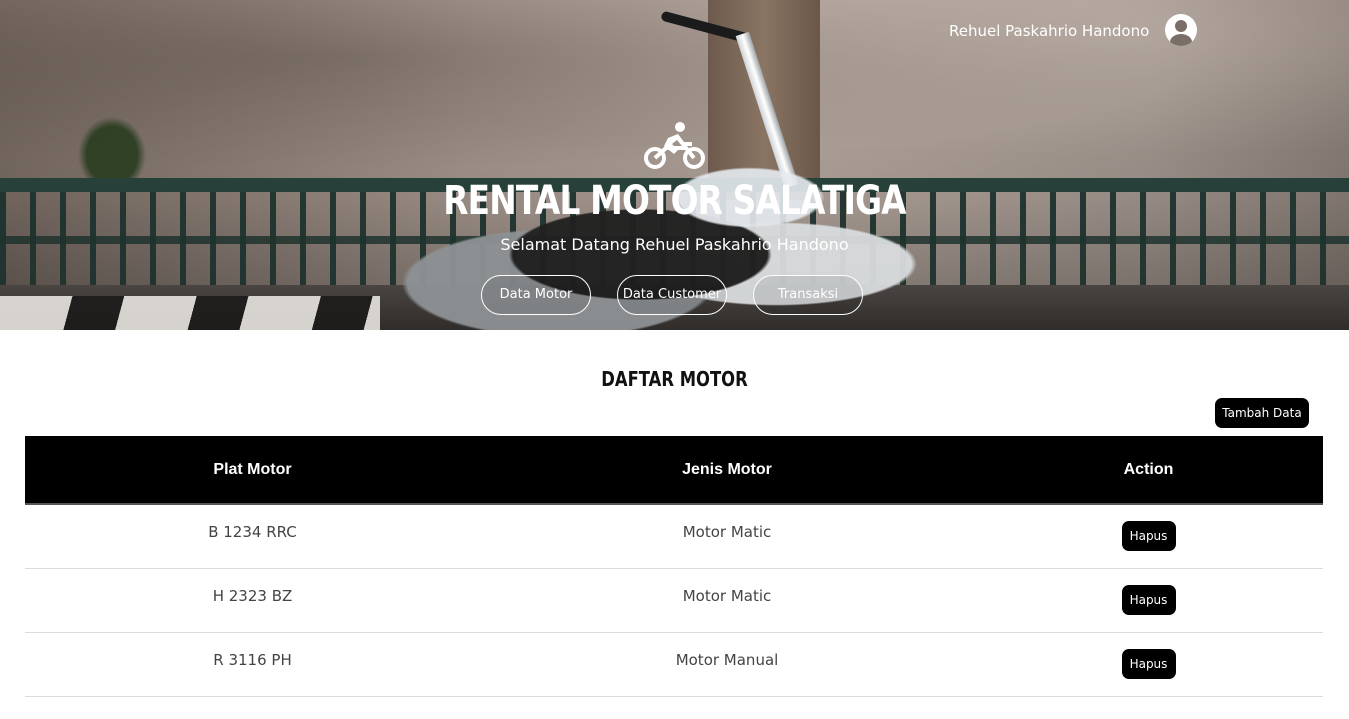  What do you see at coordinates (1049, 31) in the screenshot?
I see `user-name: Rehuel Paskahrio Handono` at bounding box center [1049, 31].